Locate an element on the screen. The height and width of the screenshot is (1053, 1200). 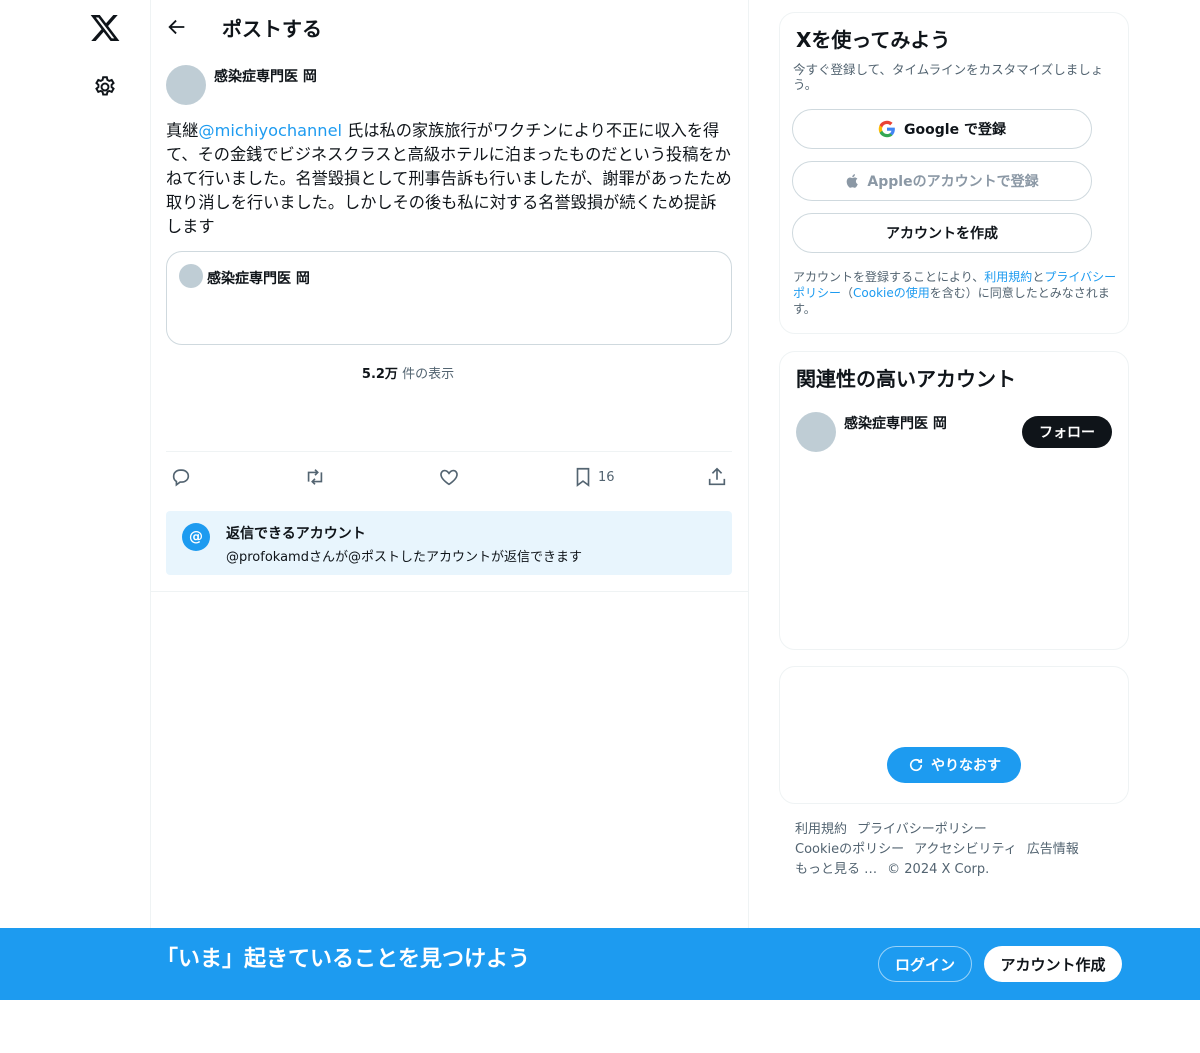
banner-signup-button: アカウント作成 is located at coordinates (1053, 964).